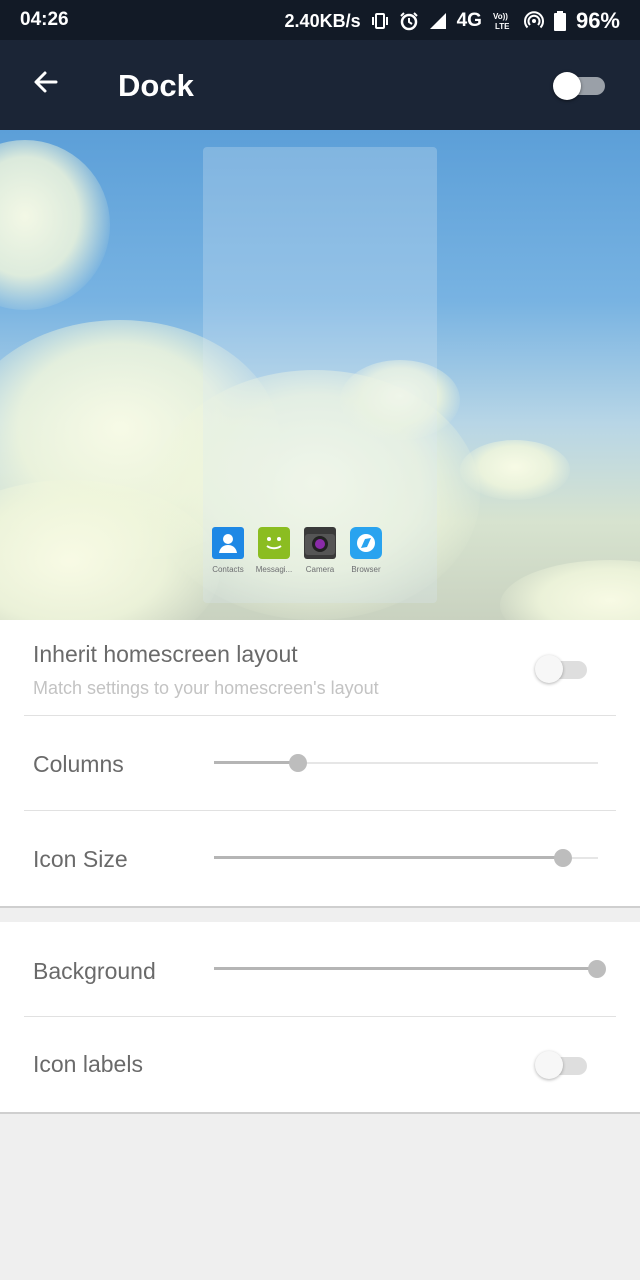 The width and height of the screenshot is (640, 1280). What do you see at coordinates (533, 20) in the screenshot?
I see `hotspot-icon` at bounding box center [533, 20].